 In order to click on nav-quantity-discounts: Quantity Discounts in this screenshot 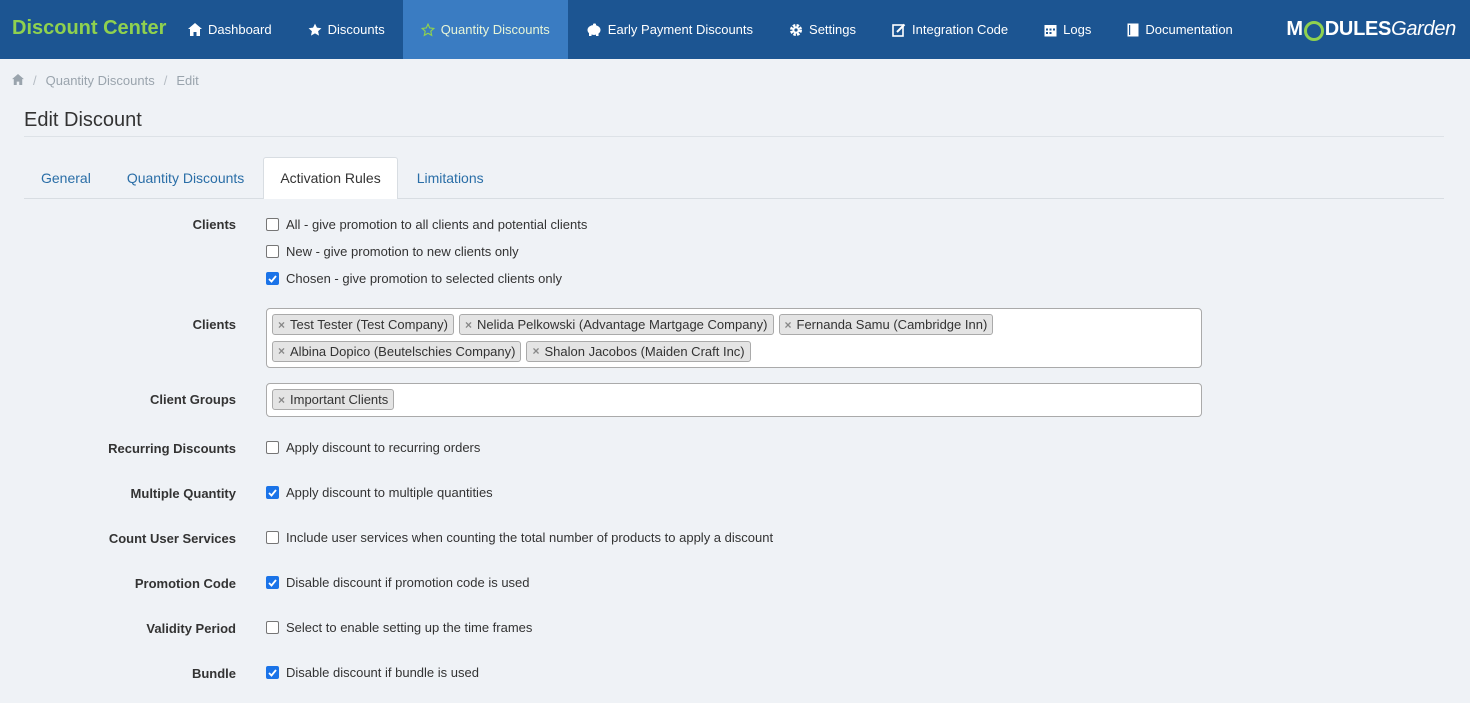, I will do `click(485, 29)`.